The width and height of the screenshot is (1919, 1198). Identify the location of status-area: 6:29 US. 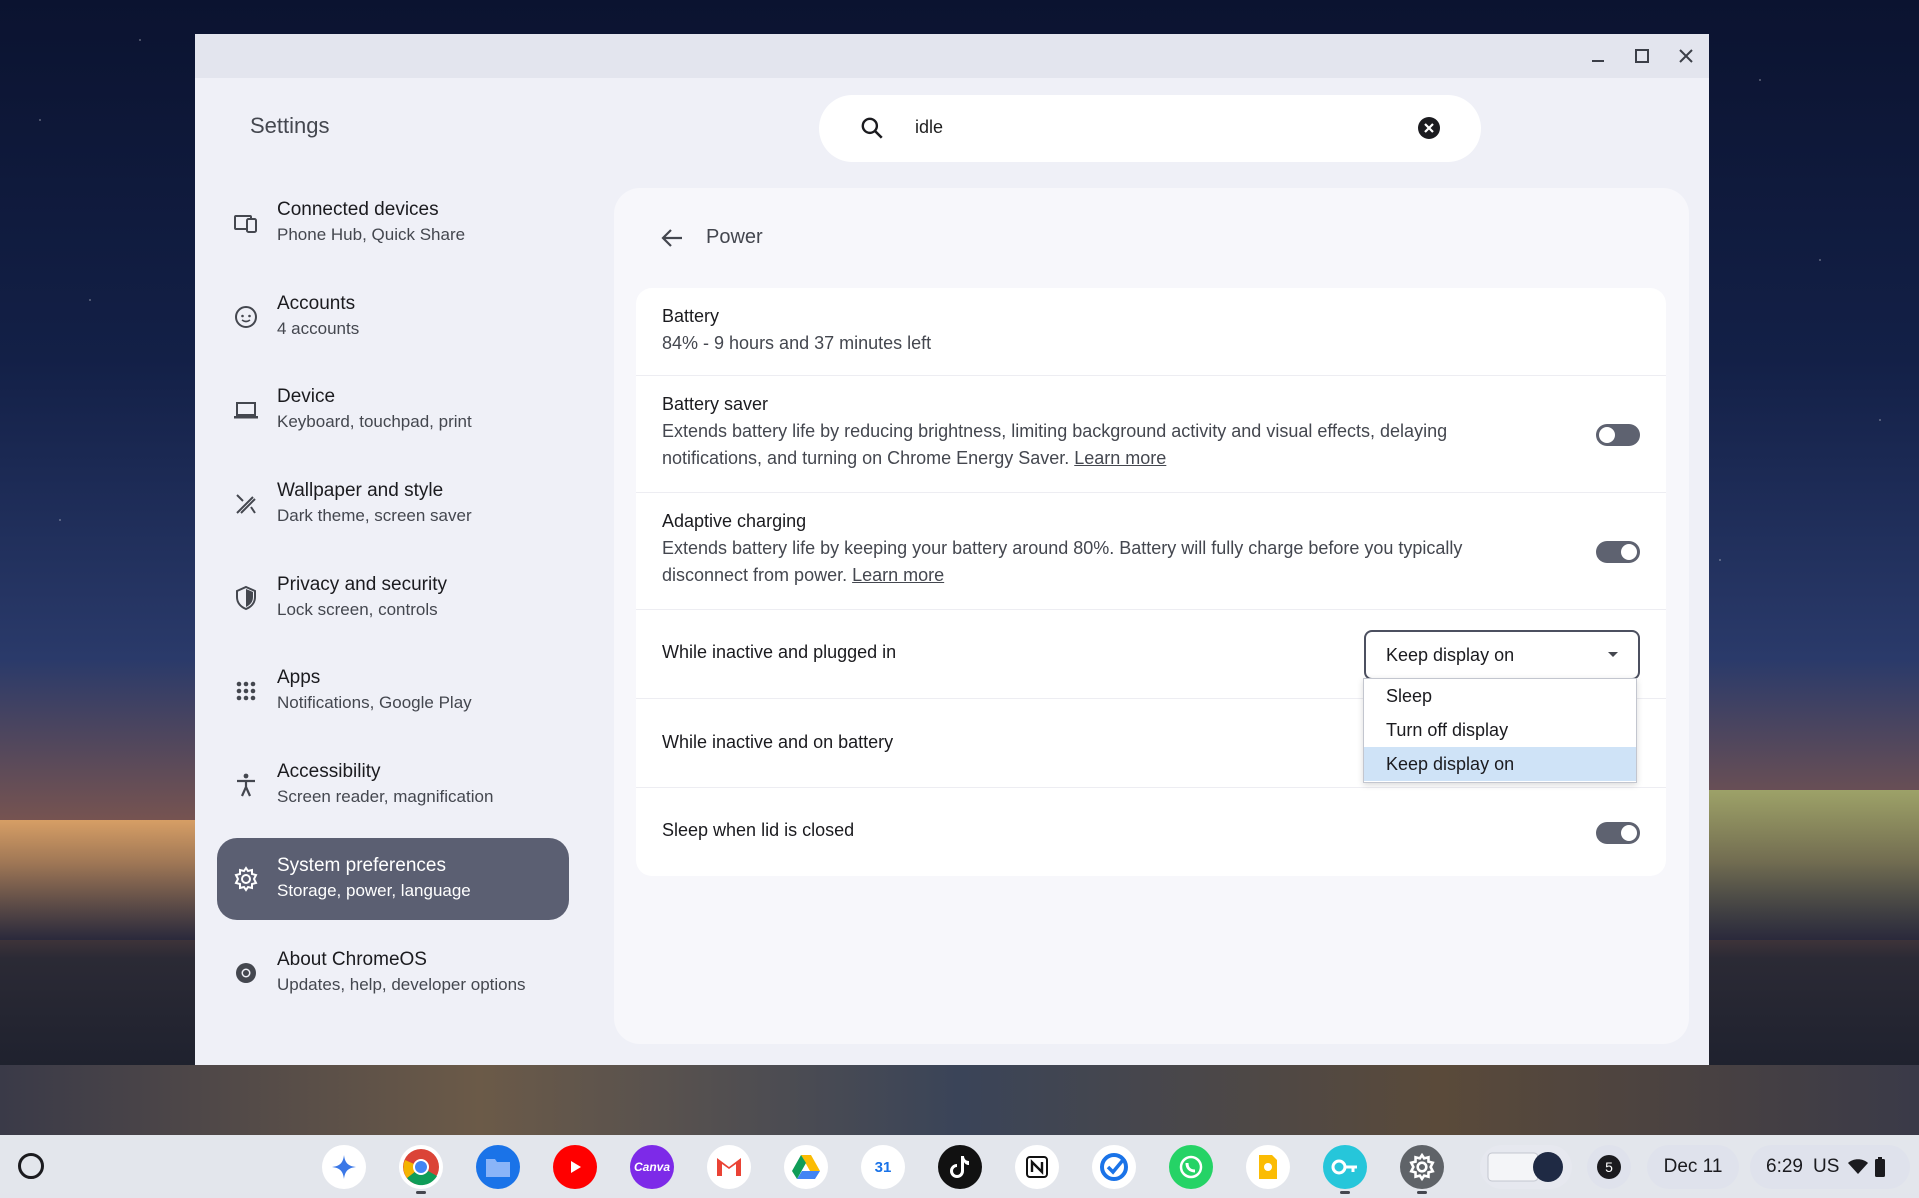
(1830, 1167).